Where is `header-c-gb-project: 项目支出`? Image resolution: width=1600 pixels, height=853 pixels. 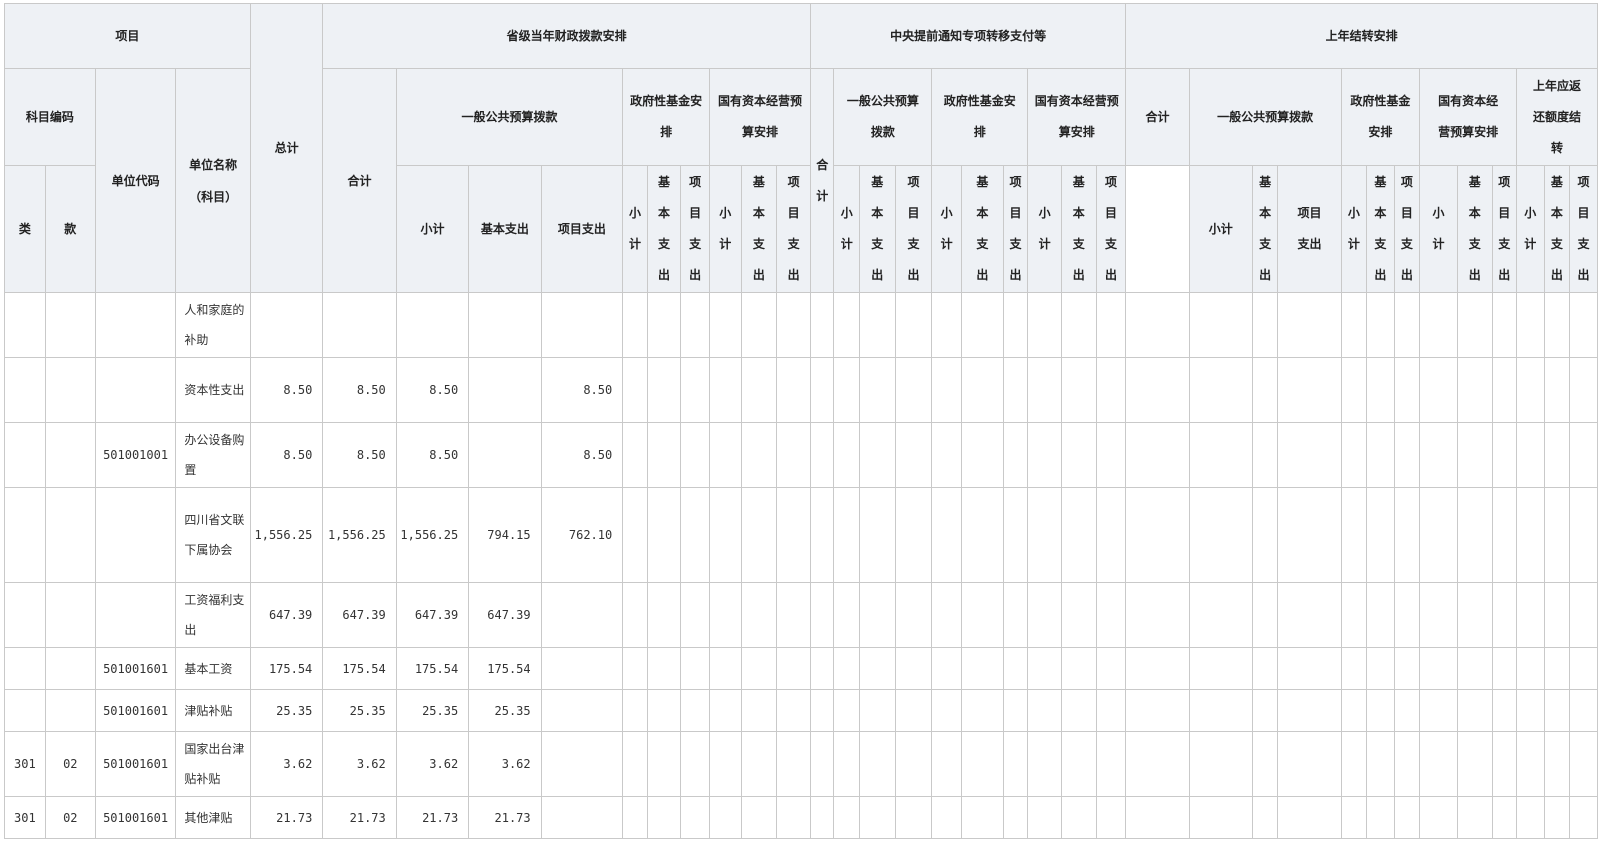
header-c-gb-project: 项目支出 is located at coordinates (1309, 229).